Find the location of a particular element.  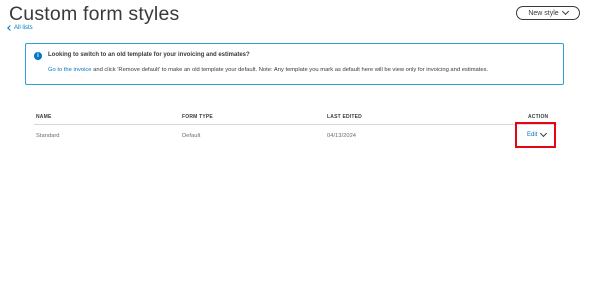

cell-last-edited: 04/13/2024 is located at coordinates (342, 136).